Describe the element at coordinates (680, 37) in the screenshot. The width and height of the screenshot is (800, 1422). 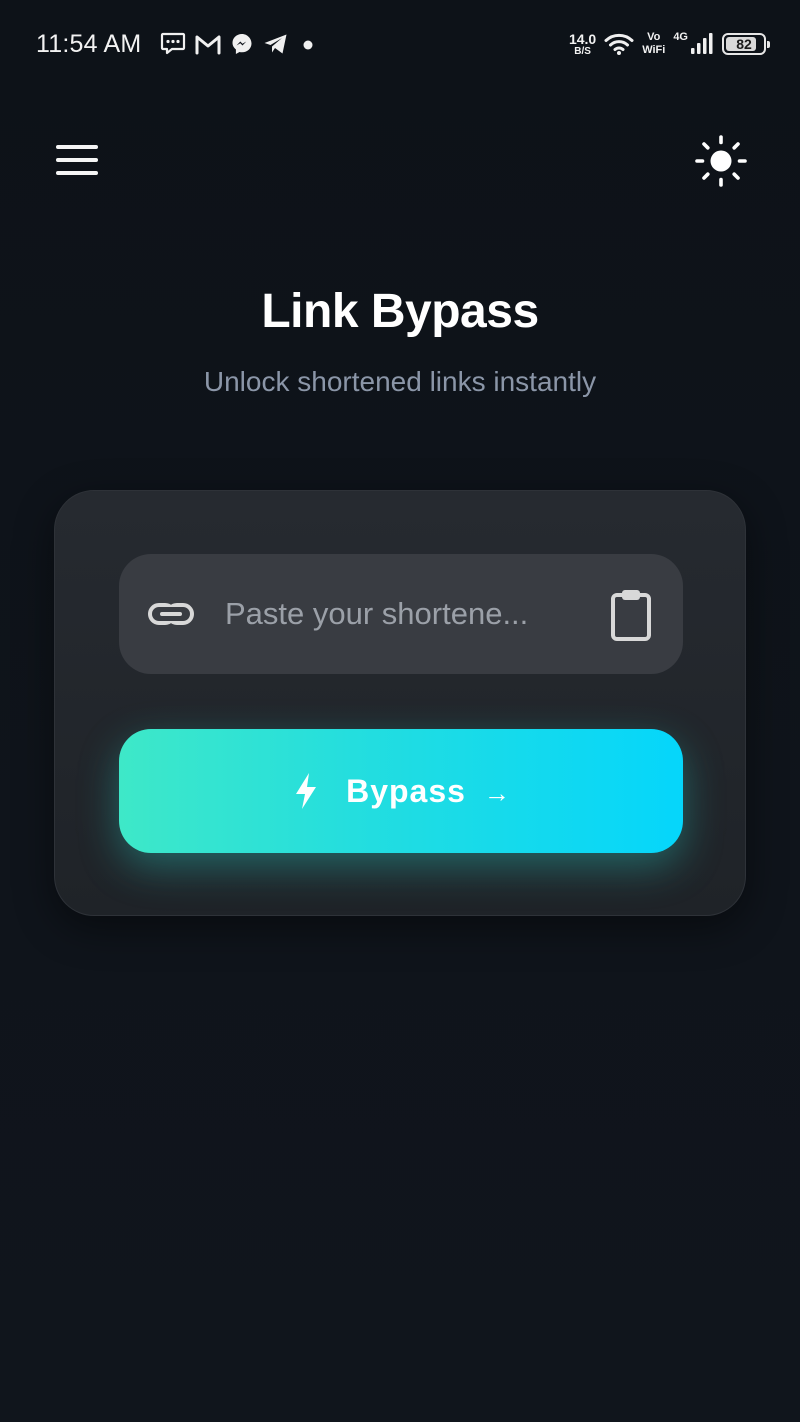
I see `network-type: 4G` at that location.